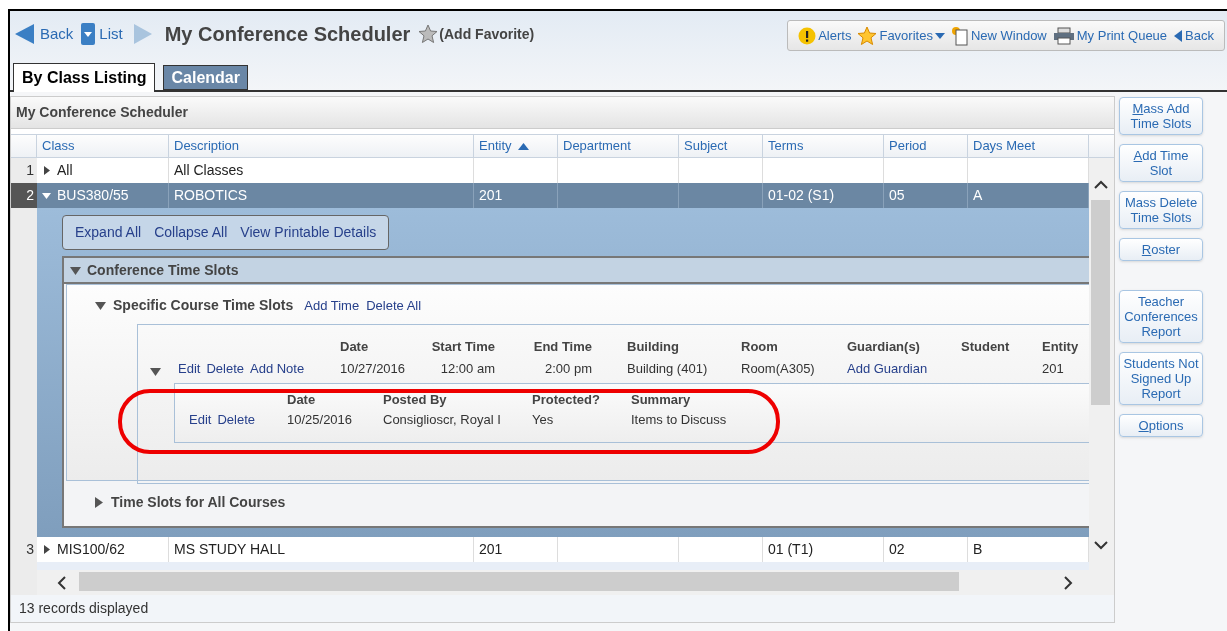 Image resolution: width=1227 pixels, height=631 pixels. I want to click on table-cell: 10/27/2016, so click(373, 369).